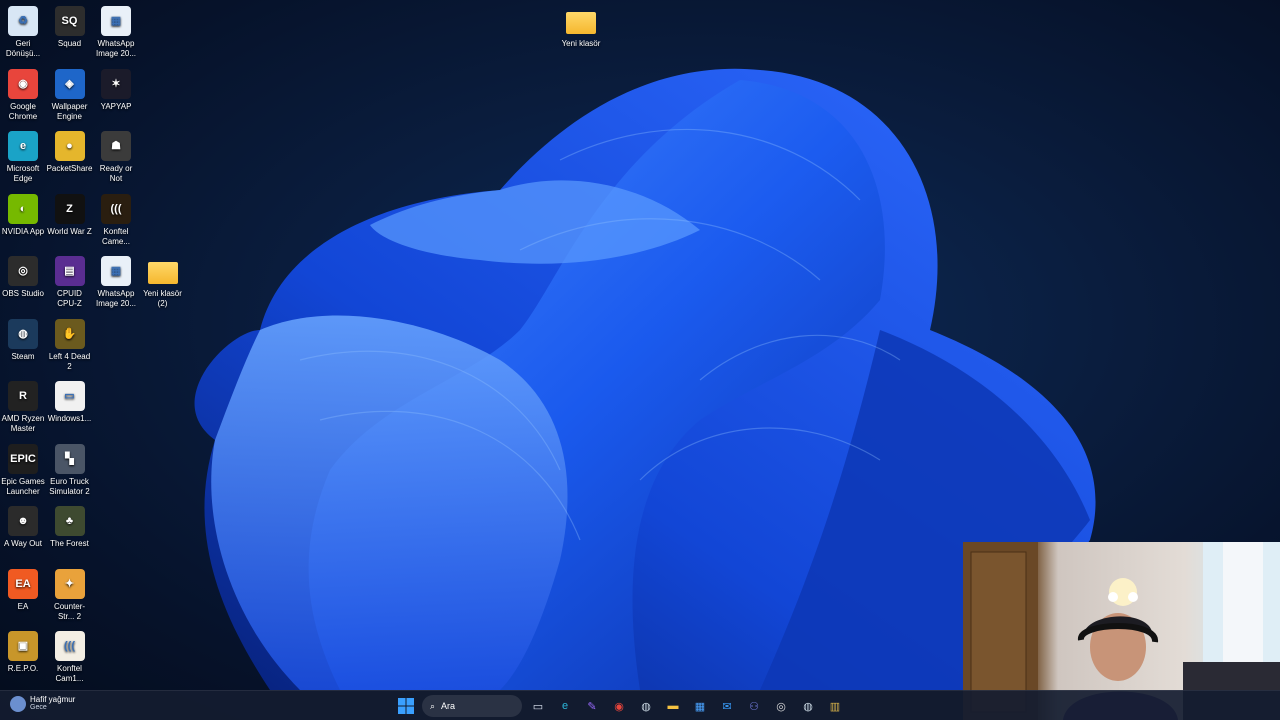 The width and height of the screenshot is (1280, 720). What do you see at coordinates (69, 231) in the screenshot?
I see `desktop-shortcut-label: World War Z` at bounding box center [69, 231].